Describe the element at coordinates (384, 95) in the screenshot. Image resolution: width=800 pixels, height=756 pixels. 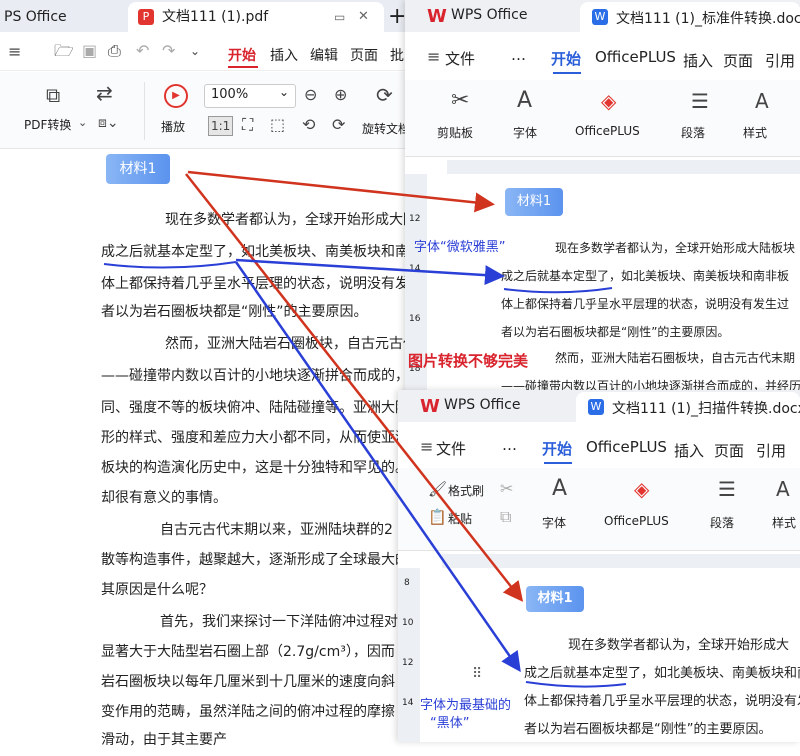
I see `rotate-doc-icon: ⟳` at that location.